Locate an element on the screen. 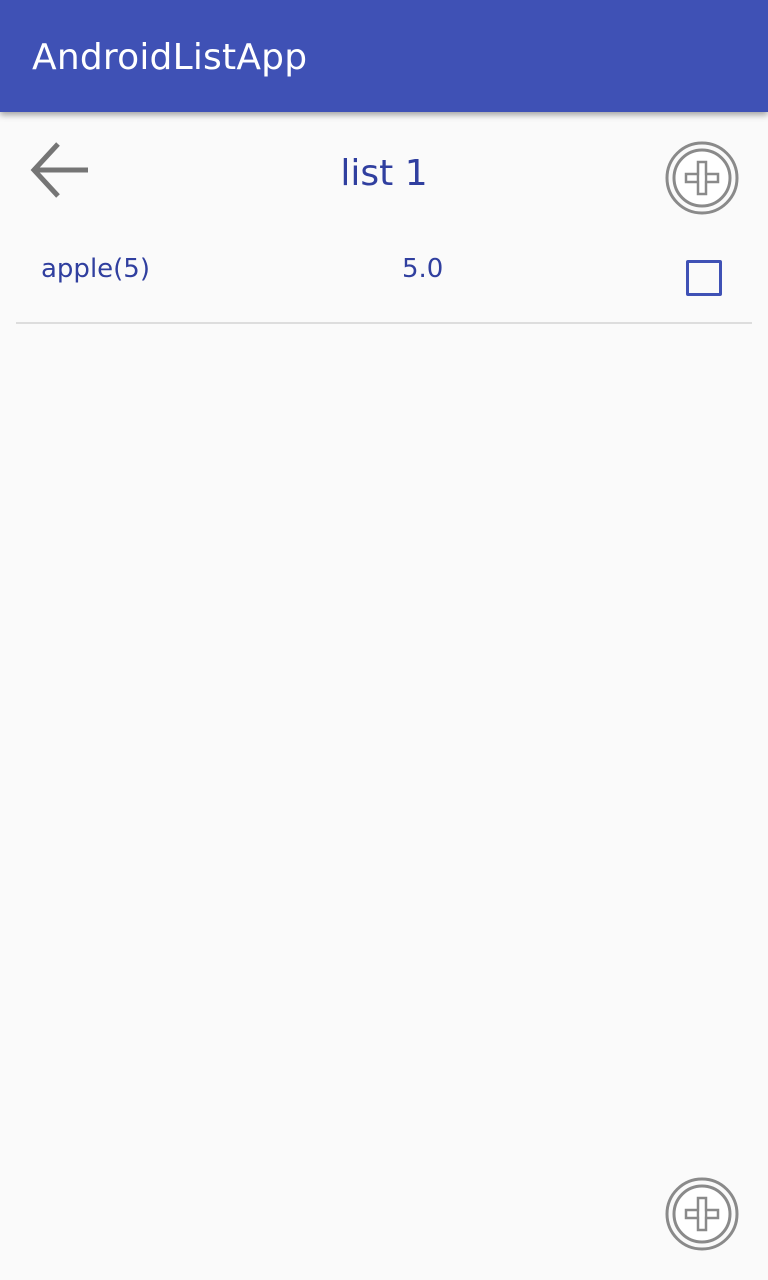 This screenshot has height=1280, width=768. item-checkbox is located at coordinates (704, 278).